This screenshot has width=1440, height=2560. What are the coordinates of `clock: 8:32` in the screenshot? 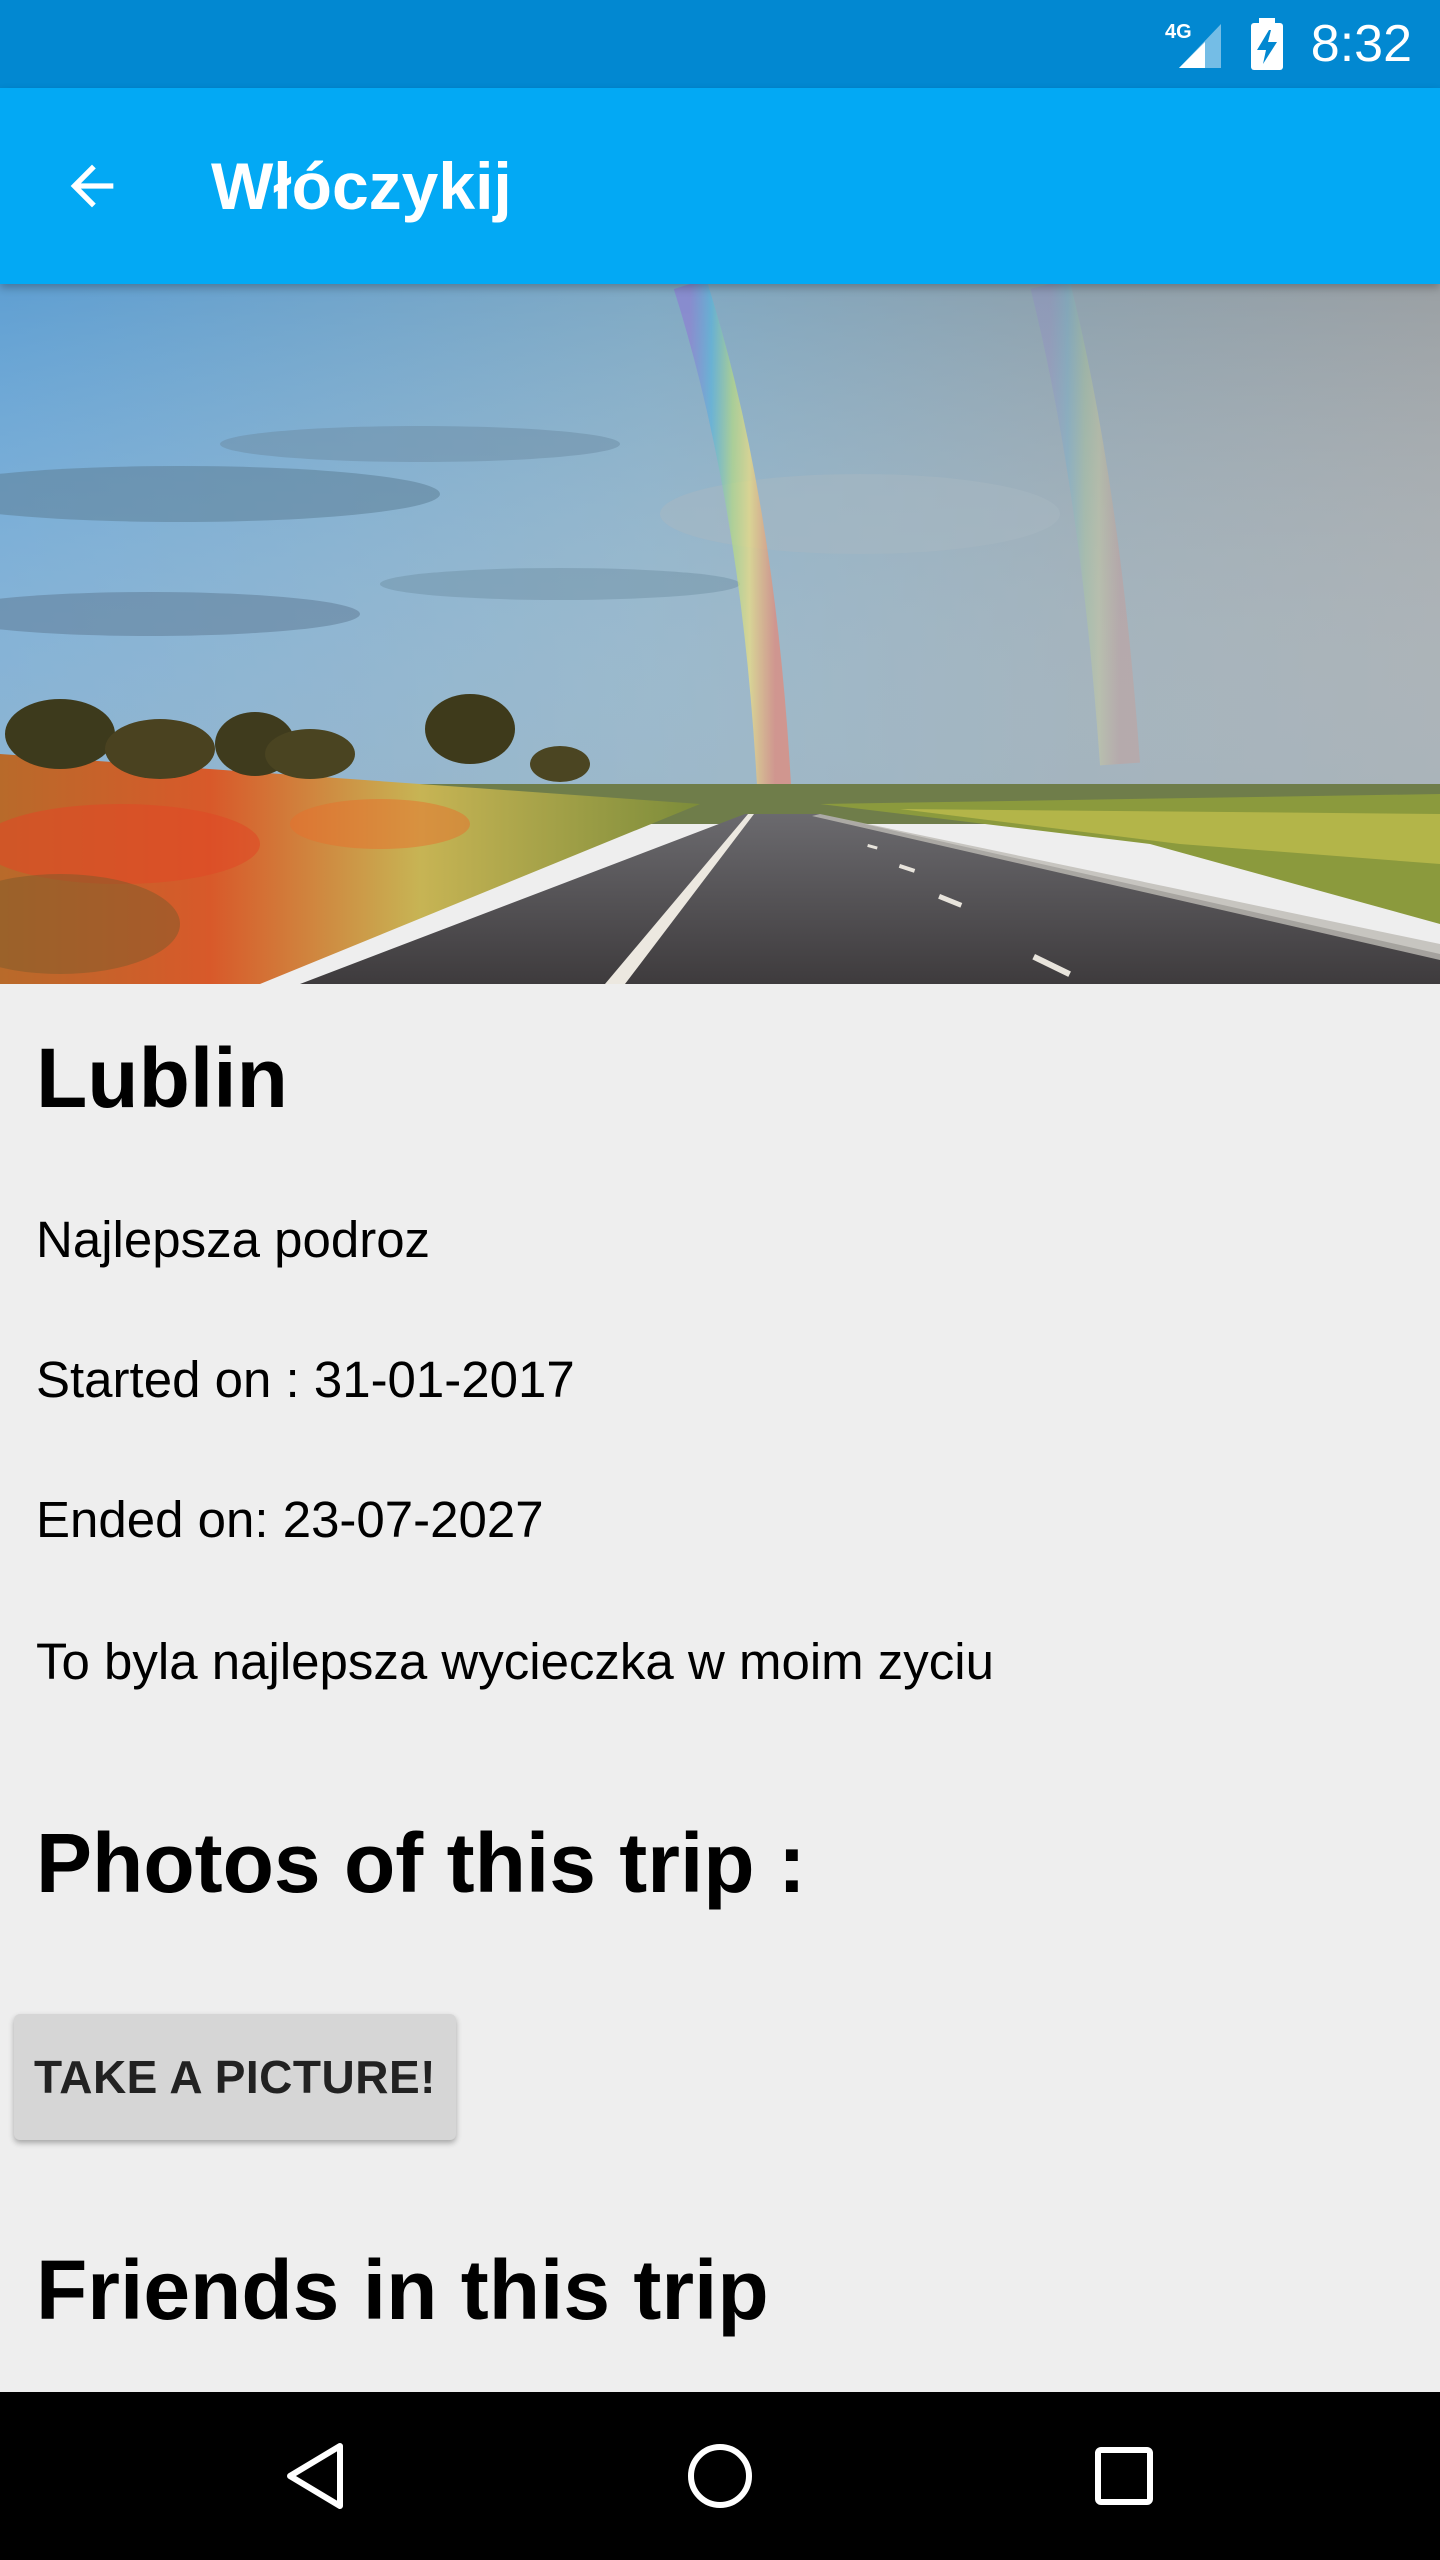 It's located at (1361, 44).